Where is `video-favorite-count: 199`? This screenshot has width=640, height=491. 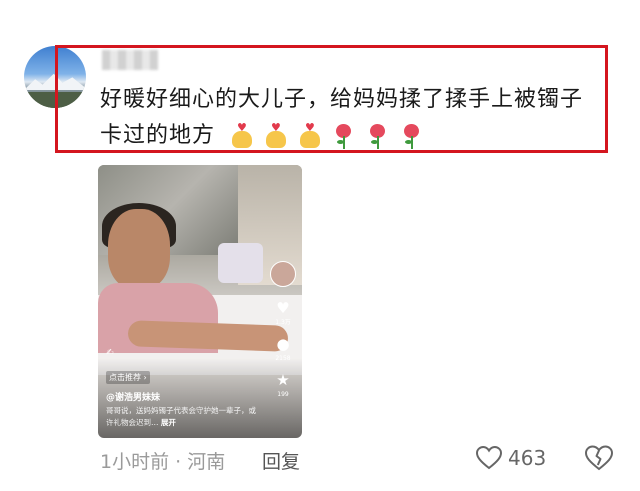
video-favorite-count: 199 is located at coordinates (283, 394).